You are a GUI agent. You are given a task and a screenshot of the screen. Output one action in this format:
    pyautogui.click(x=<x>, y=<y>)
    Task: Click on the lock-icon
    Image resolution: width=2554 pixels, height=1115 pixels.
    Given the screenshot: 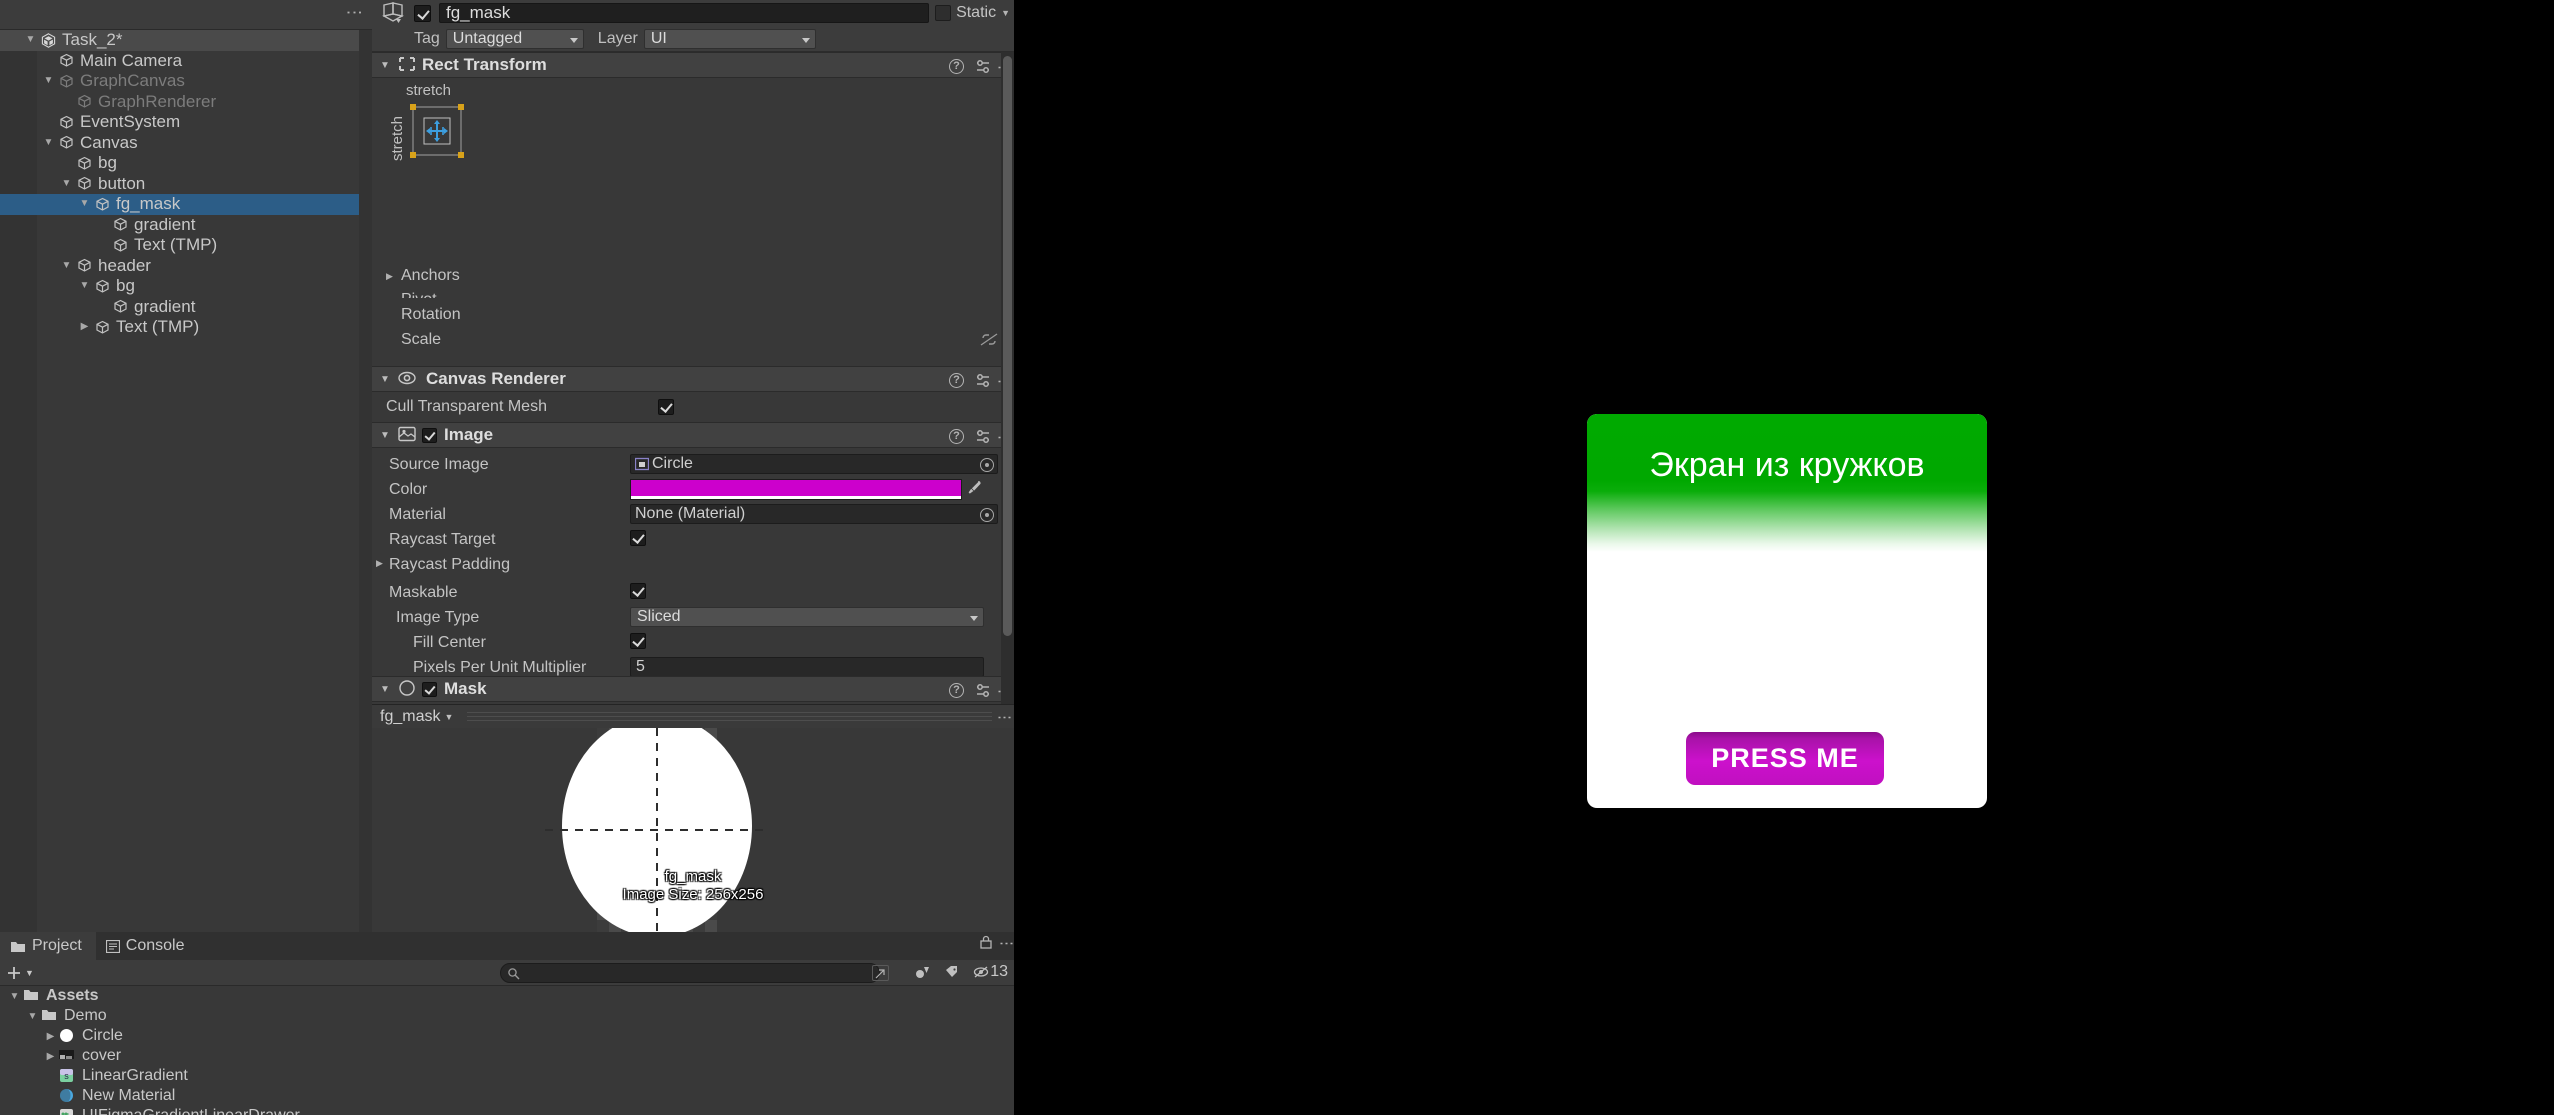 What is the action you would take?
    pyautogui.click(x=986, y=942)
    